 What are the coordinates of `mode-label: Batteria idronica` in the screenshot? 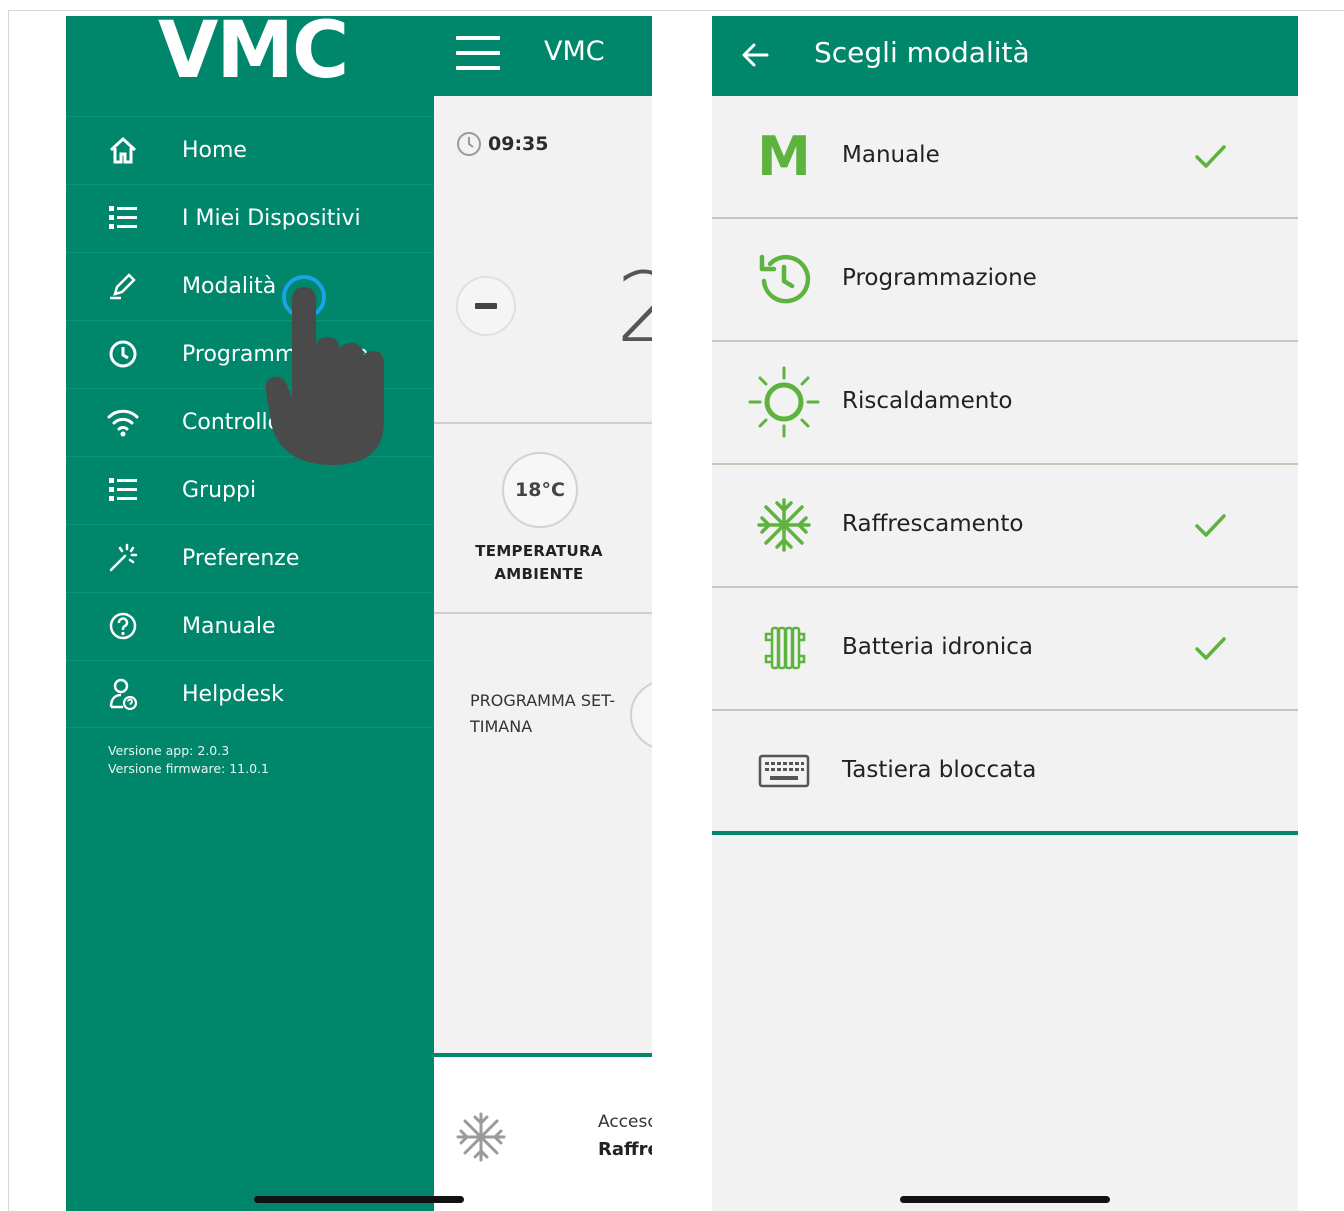 It's located at (938, 647).